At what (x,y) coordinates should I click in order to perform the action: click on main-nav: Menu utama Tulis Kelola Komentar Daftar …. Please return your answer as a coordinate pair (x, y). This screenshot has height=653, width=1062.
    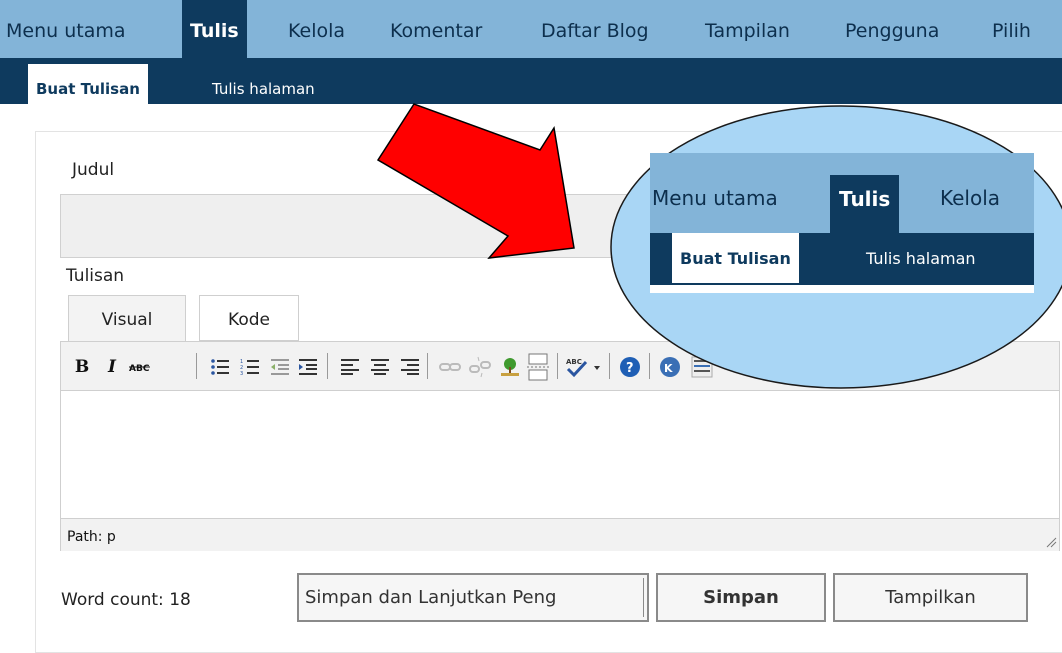
    Looking at the image, I should click on (531, 29).